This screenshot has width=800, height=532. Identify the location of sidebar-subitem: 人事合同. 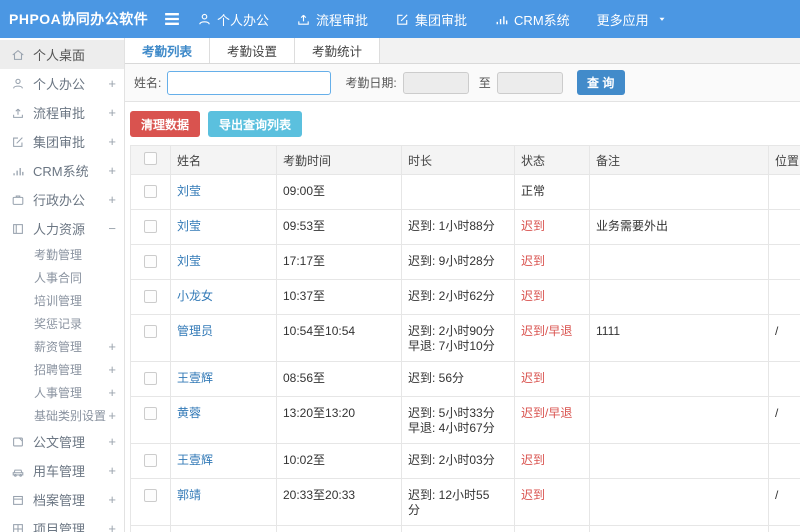
(62, 277).